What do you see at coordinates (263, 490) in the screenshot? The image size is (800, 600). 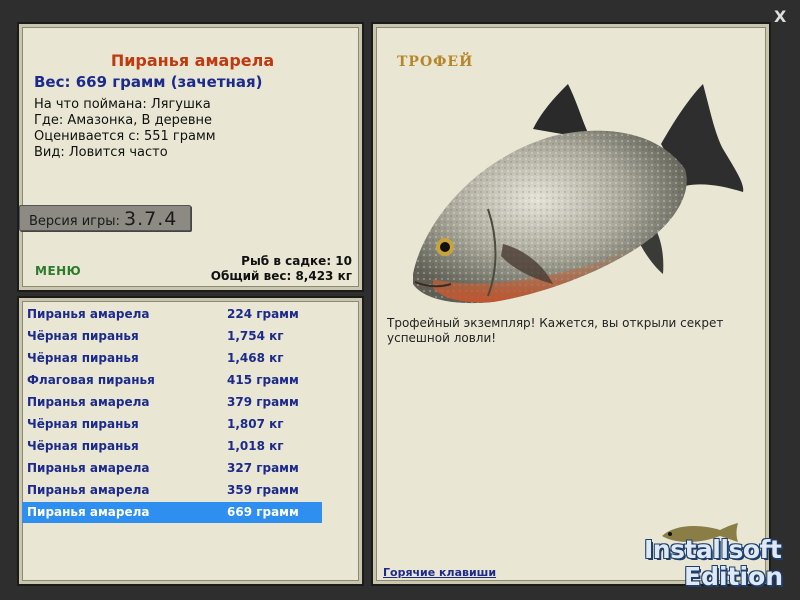 I see `list-item-weight: 359 грамм` at bounding box center [263, 490].